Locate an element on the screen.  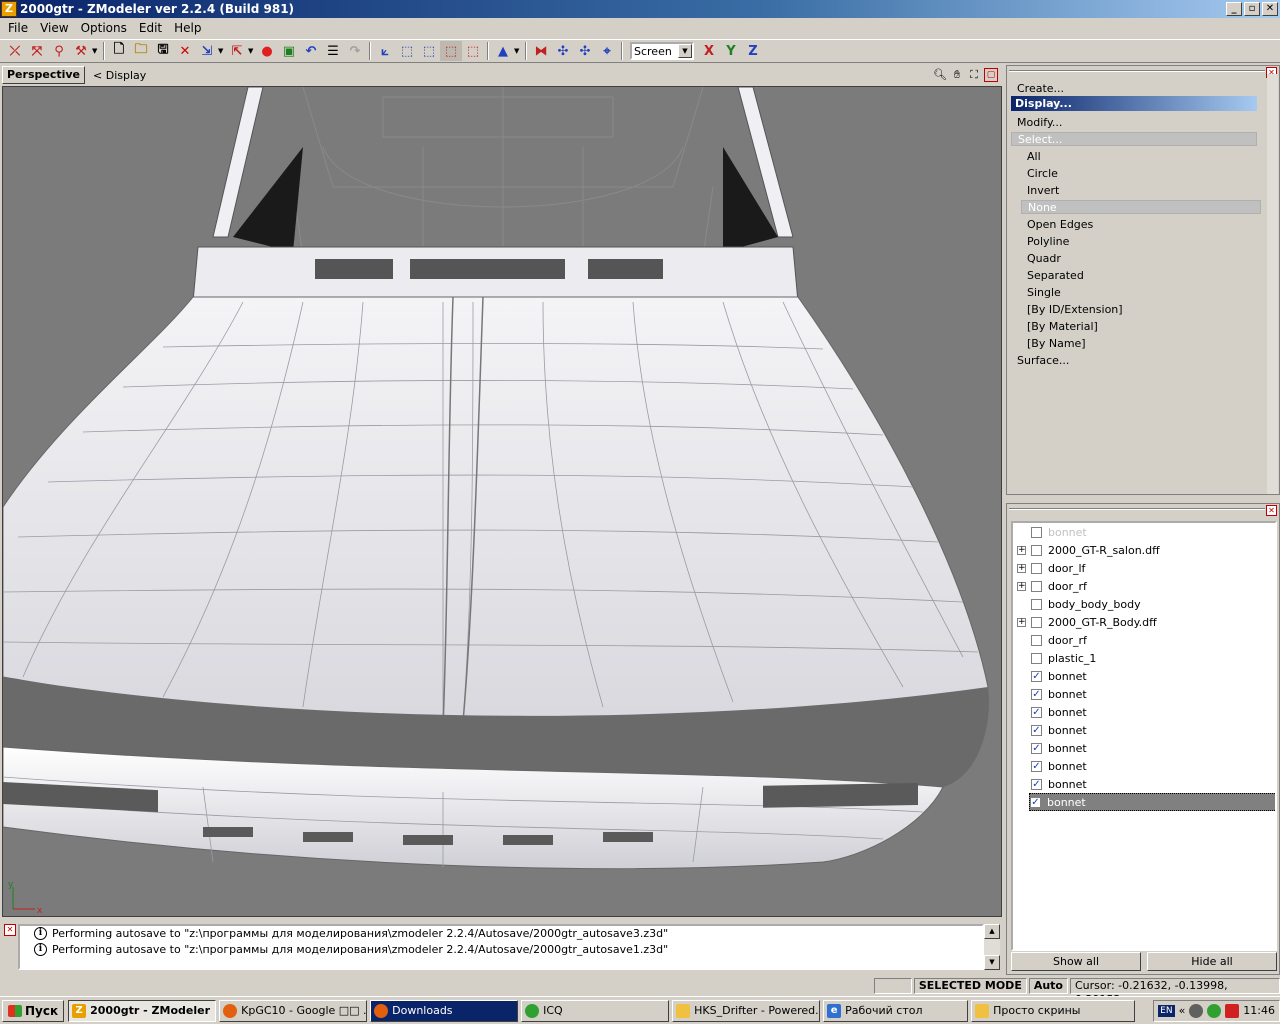
pick-tool-icon: ⤧ is located at coordinates (37, 51).